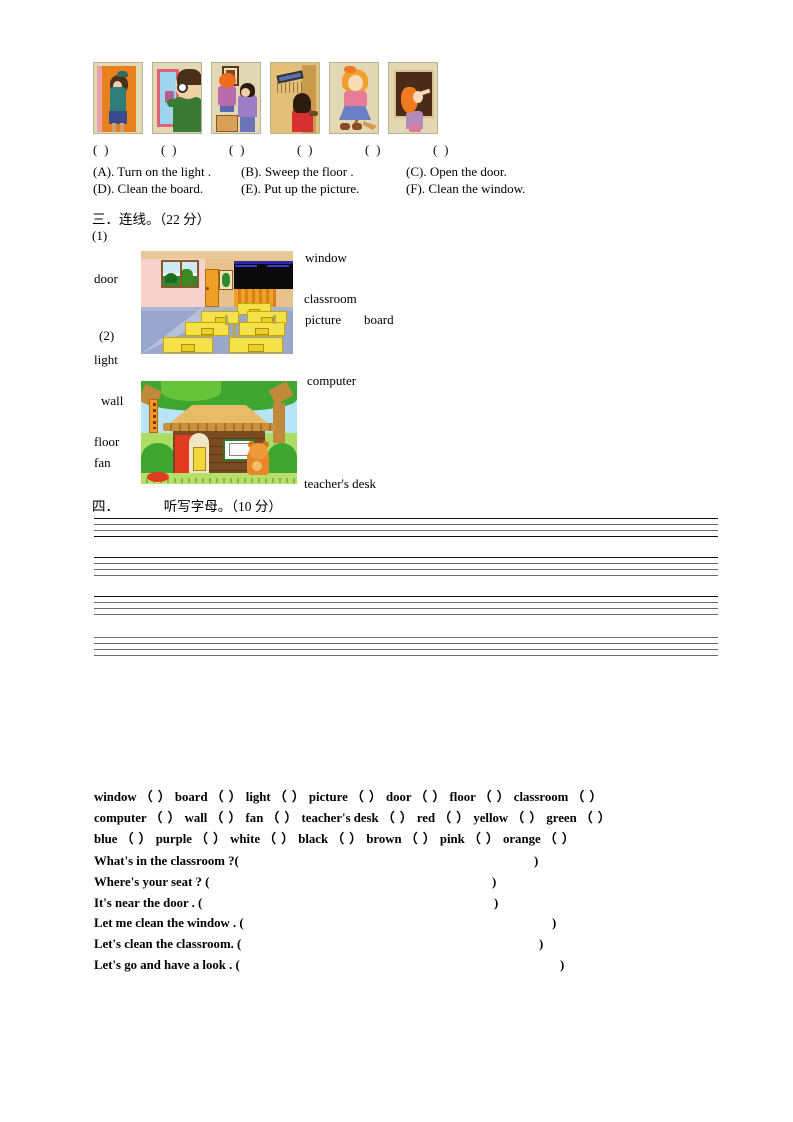 Image resolution: width=793 pixels, height=1122 pixels. What do you see at coordinates (151, 219) in the screenshot?
I see `section-three-heading: 三．连线。（22 分）` at bounding box center [151, 219].